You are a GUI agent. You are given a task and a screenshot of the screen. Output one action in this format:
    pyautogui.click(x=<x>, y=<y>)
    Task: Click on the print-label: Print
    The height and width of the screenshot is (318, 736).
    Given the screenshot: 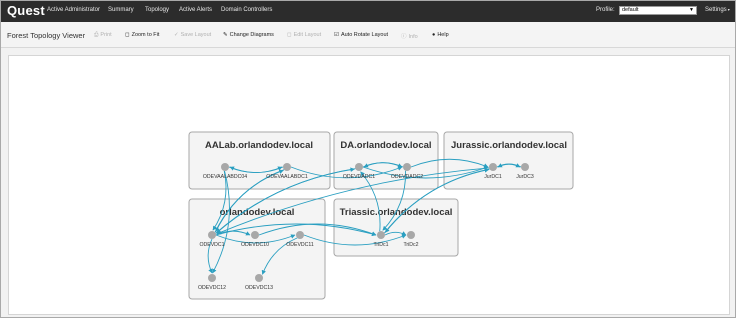 What is the action you would take?
    pyautogui.click(x=106, y=35)
    